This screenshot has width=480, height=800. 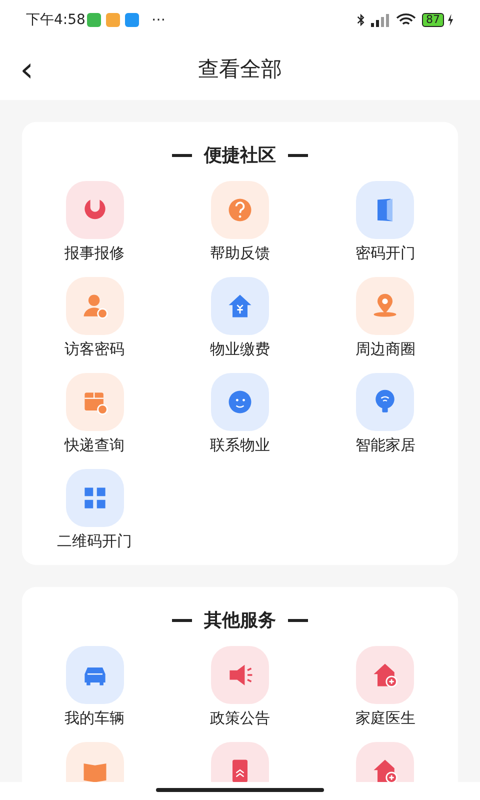 What do you see at coordinates (385, 718) in the screenshot?
I see `service-label: 家庭医生` at bounding box center [385, 718].